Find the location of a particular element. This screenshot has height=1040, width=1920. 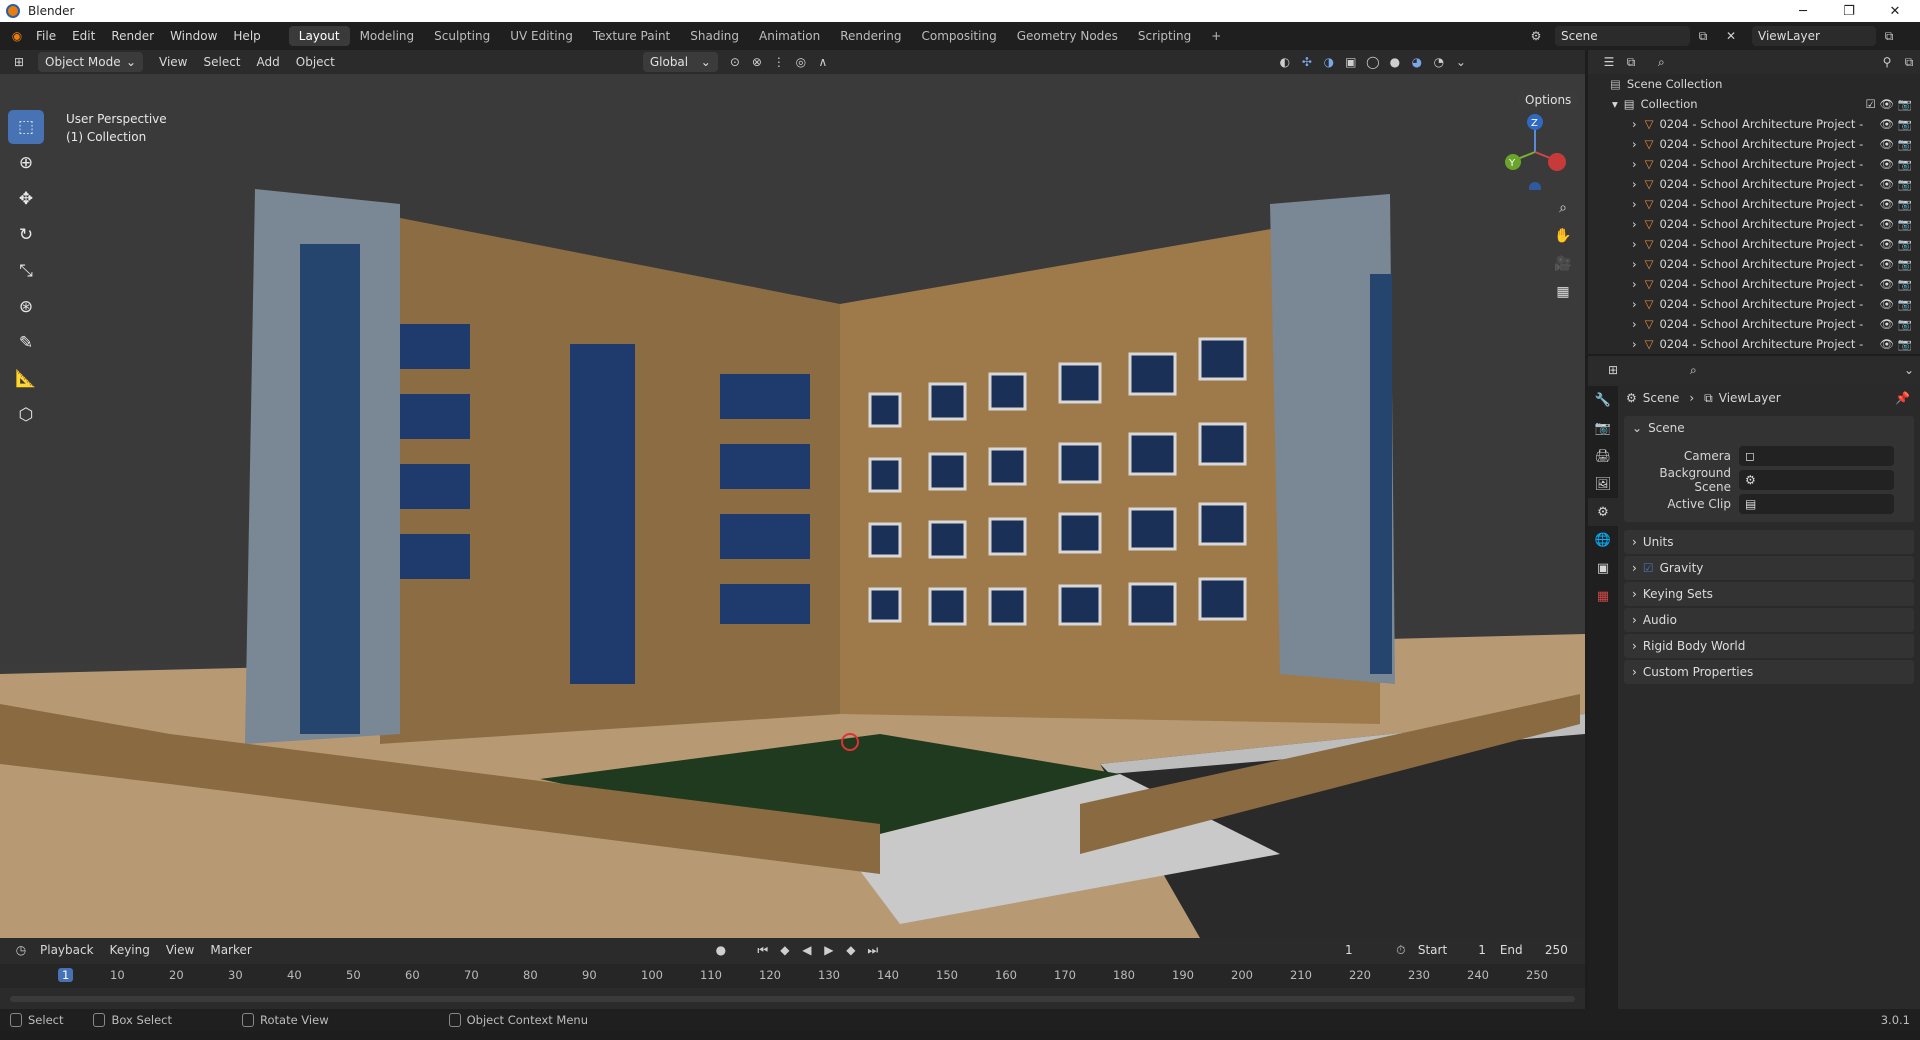

timeline-menu-playback: Playback is located at coordinates (67, 950).